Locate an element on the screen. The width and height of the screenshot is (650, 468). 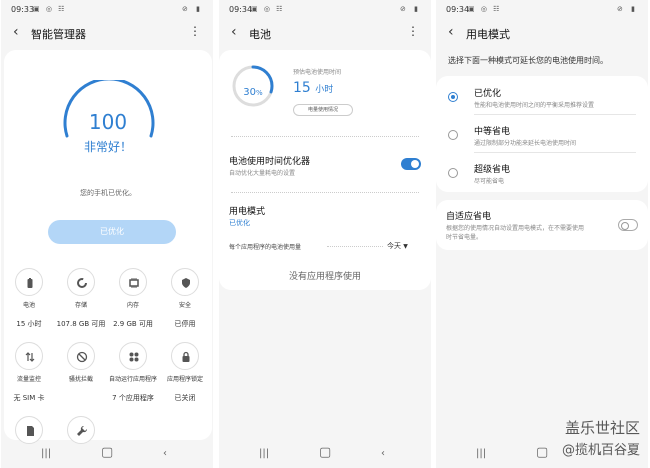
call-block-item: 骚扰拦截 is located at coordinates (81, 367).